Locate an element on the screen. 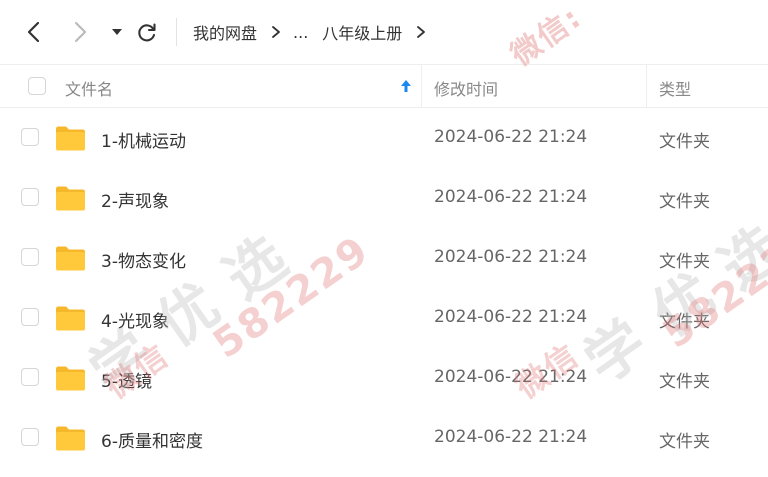  toolbar: 我的网盘 ... 八年级上册 is located at coordinates (384, 32).